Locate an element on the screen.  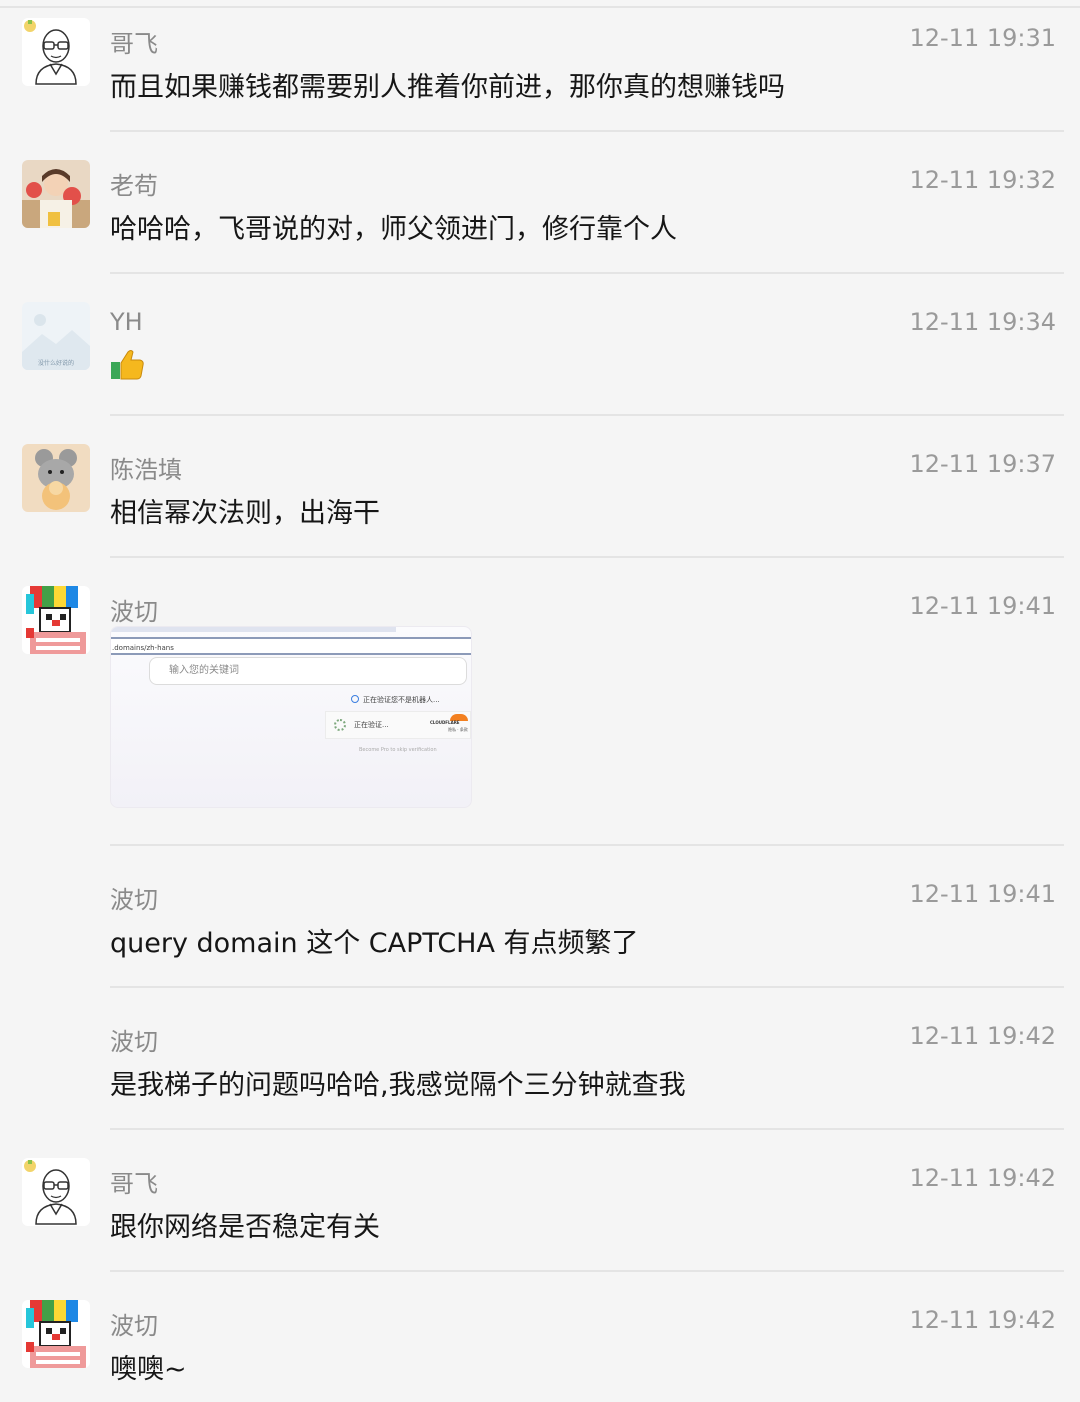
screenshot-search-box: 输入您的关键词 is located at coordinates (308, 671).